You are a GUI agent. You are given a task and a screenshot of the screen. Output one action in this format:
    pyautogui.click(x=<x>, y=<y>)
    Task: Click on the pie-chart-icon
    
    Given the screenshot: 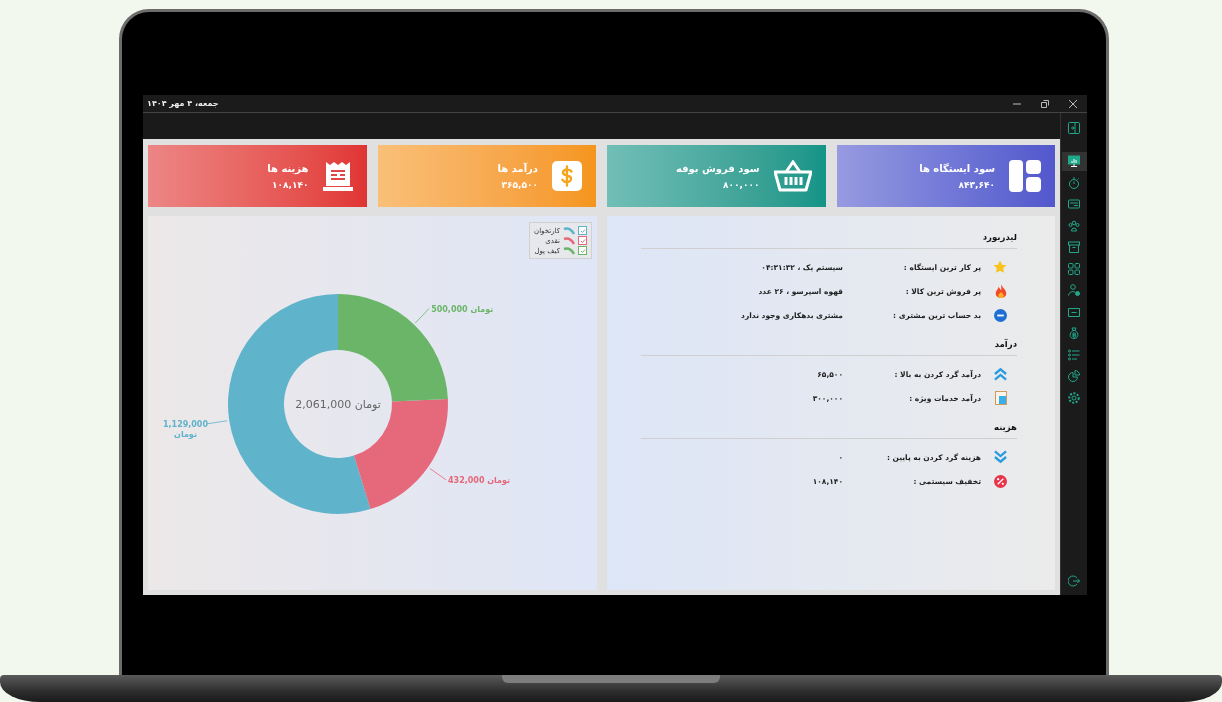 What is the action you would take?
    pyautogui.click(x=1074, y=376)
    